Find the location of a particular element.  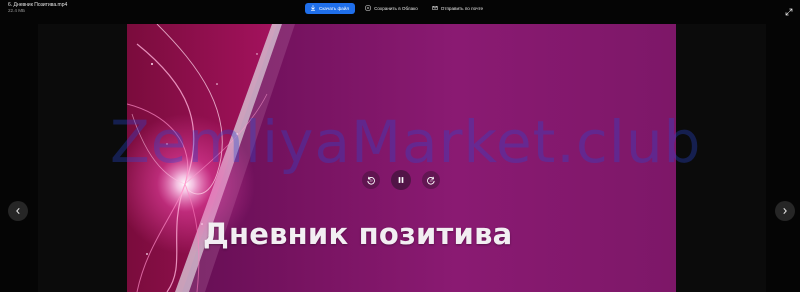

pause-icon is located at coordinates (401, 180).